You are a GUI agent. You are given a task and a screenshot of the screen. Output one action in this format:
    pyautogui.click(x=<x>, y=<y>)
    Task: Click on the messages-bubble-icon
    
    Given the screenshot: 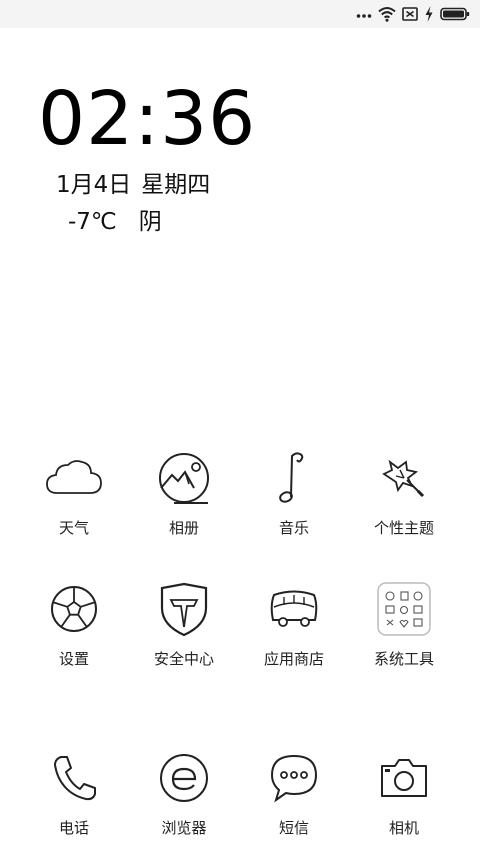 What is the action you would take?
    pyautogui.click(x=294, y=778)
    